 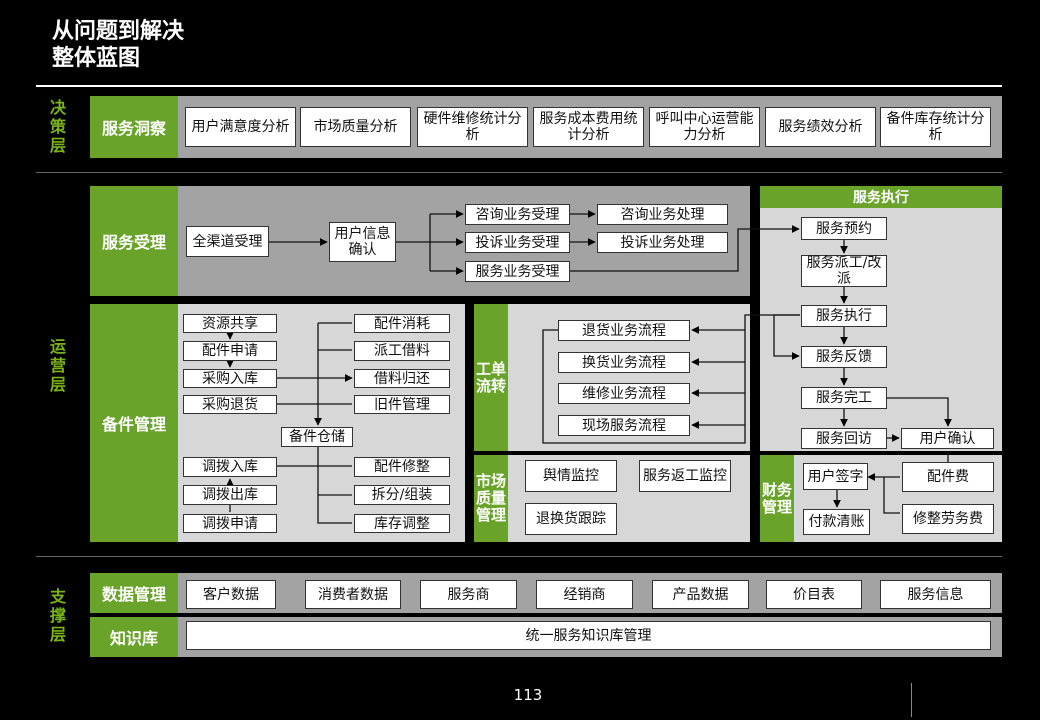 I want to click on parts-item: 调拨出库, so click(x=230, y=495).